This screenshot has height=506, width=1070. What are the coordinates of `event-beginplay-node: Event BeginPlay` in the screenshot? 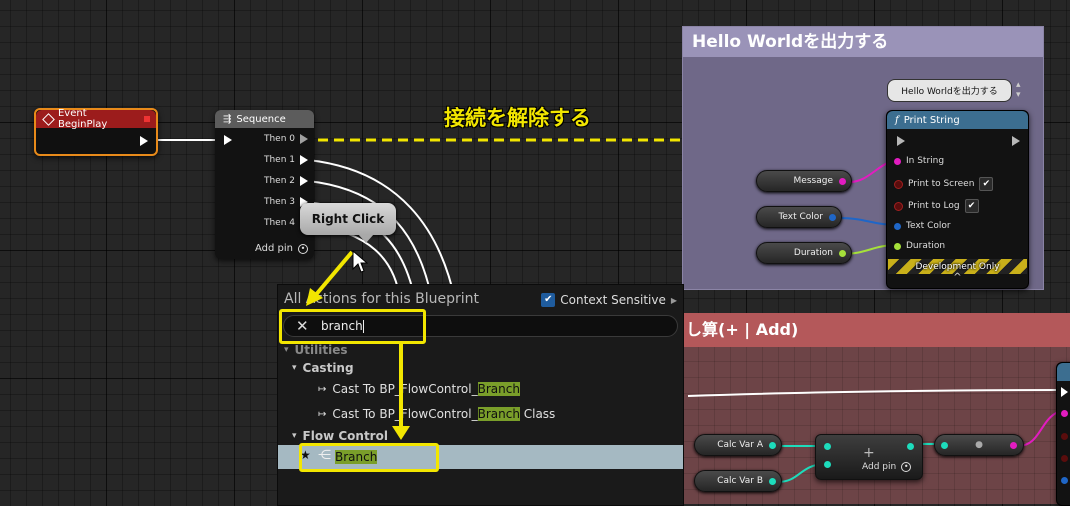 It's located at (96, 132).